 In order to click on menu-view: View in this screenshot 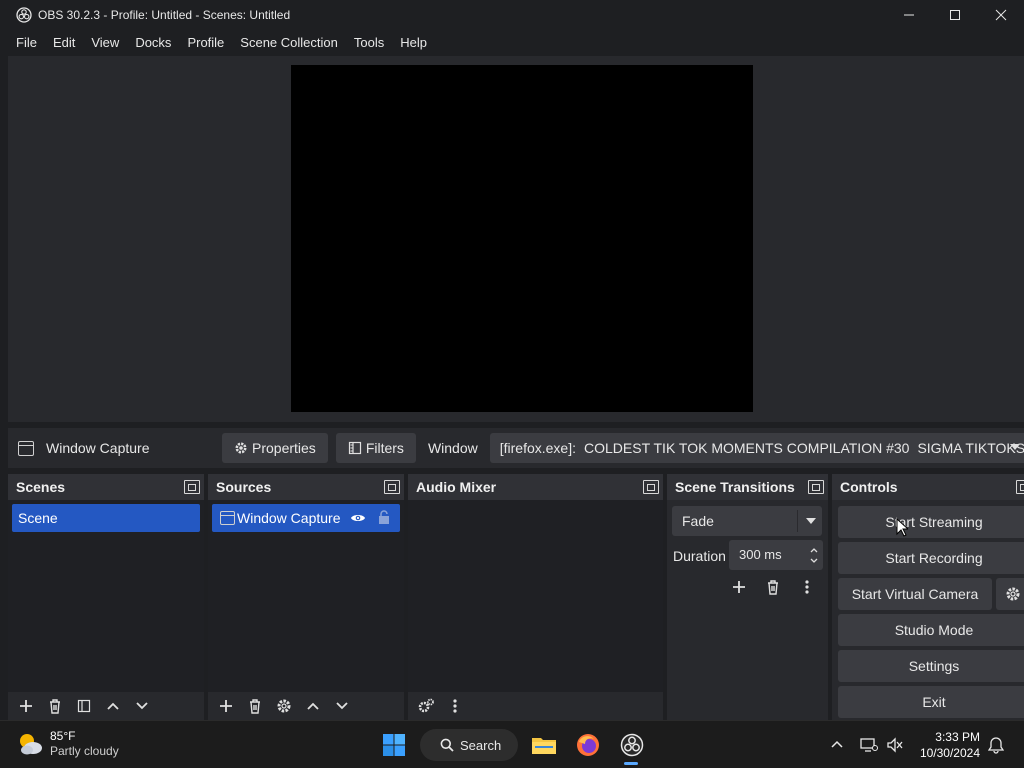, I will do `click(105, 43)`.